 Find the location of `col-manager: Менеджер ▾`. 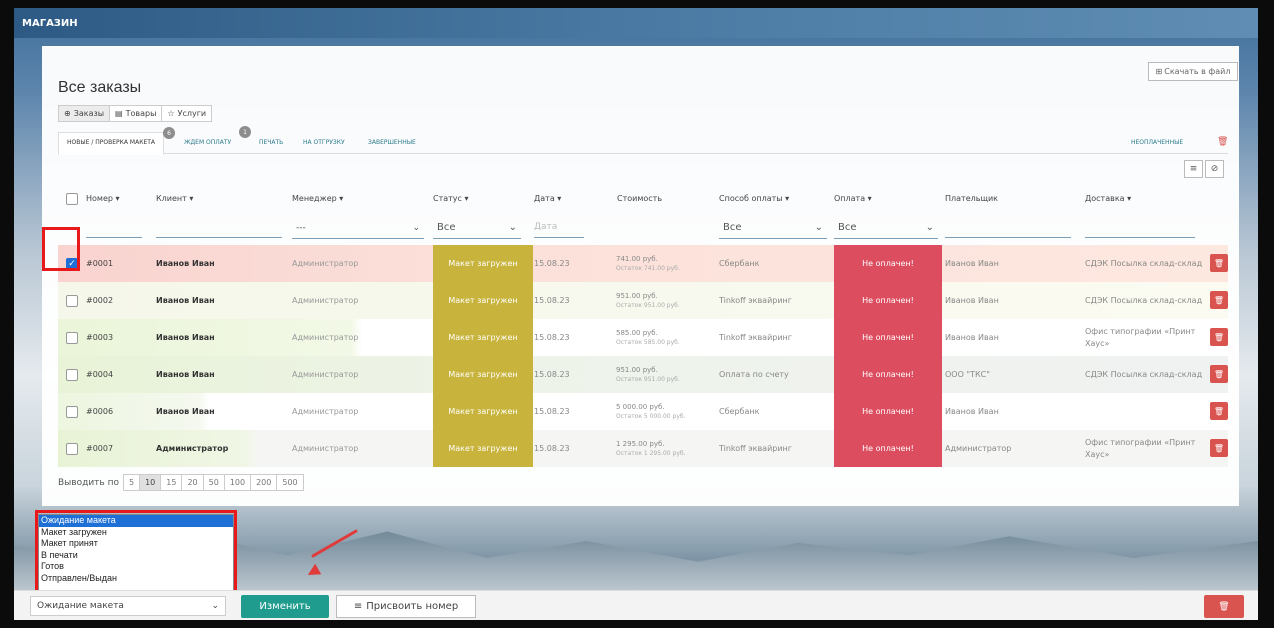

col-manager: Менеджер ▾ is located at coordinates (317, 198).